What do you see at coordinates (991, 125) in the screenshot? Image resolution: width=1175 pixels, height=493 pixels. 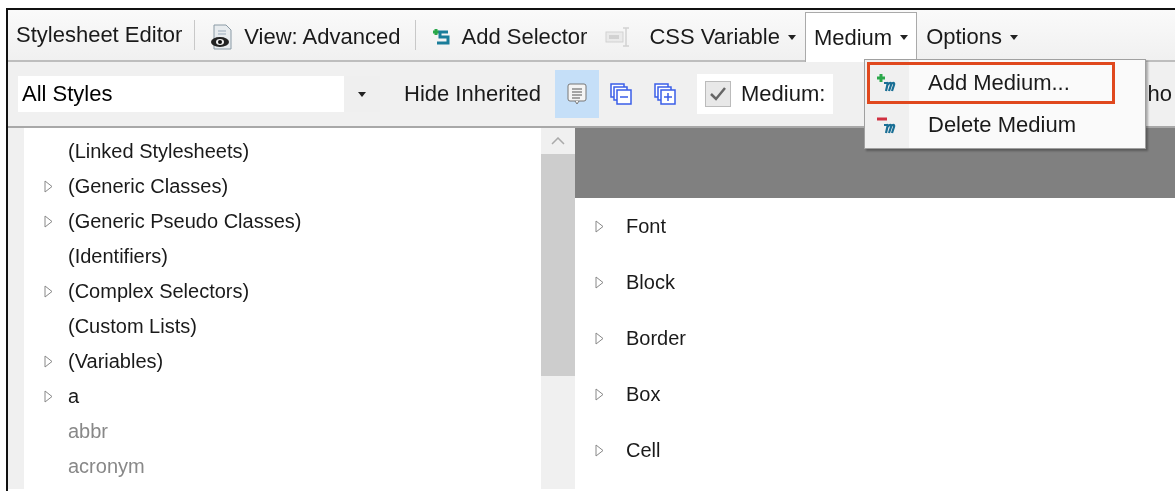 I see `menu-item: Delete Medium` at bounding box center [991, 125].